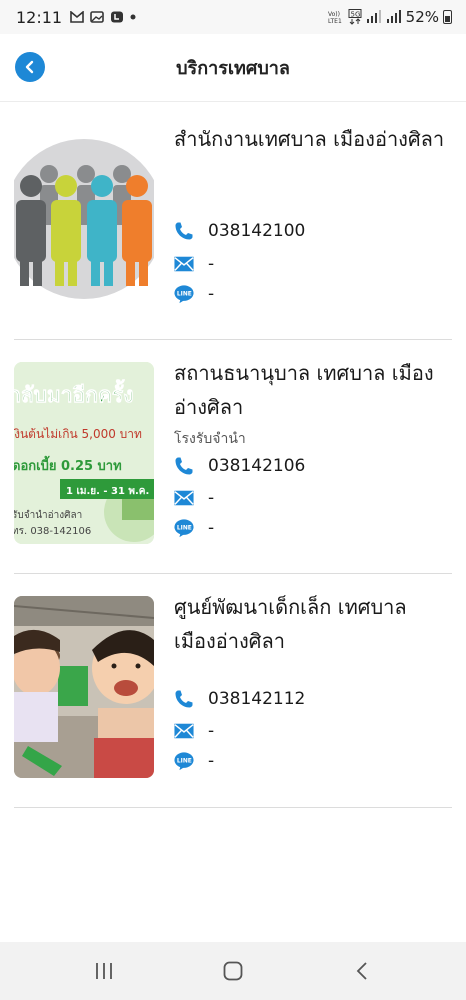  I want to click on status-right: Vo)) LTE1 5G 52%, so click(390, 17).